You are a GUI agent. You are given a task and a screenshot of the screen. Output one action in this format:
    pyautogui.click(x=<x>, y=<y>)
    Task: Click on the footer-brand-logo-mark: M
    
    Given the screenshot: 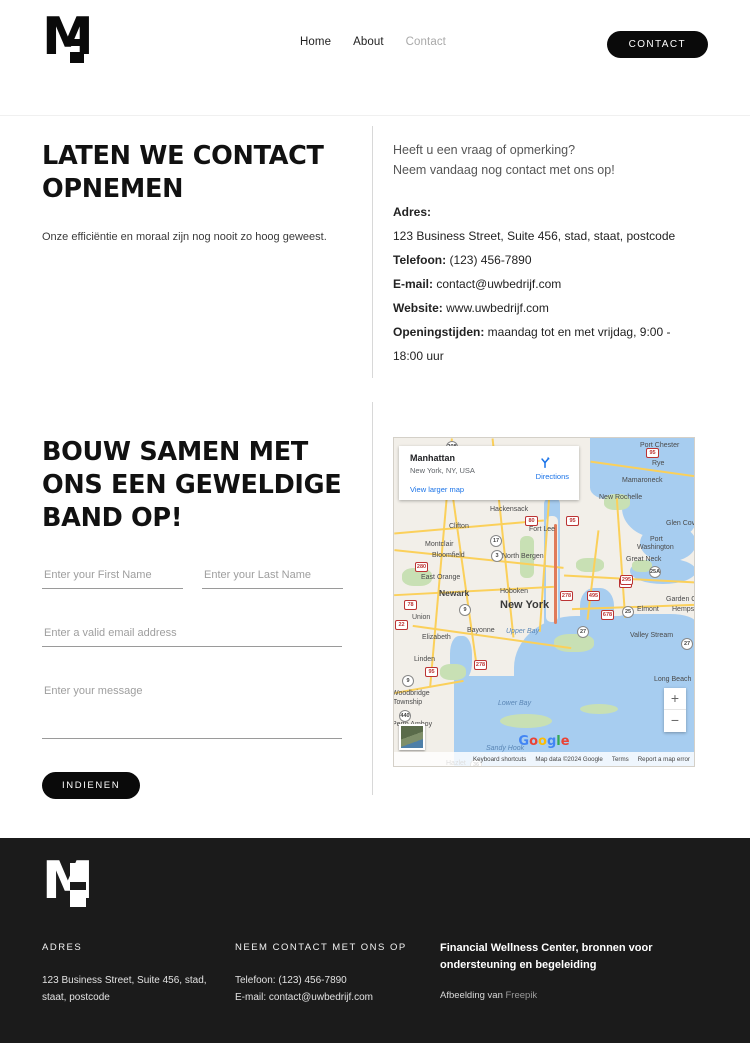 What is the action you would take?
    pyautogui.click(x=68, y=882)
    